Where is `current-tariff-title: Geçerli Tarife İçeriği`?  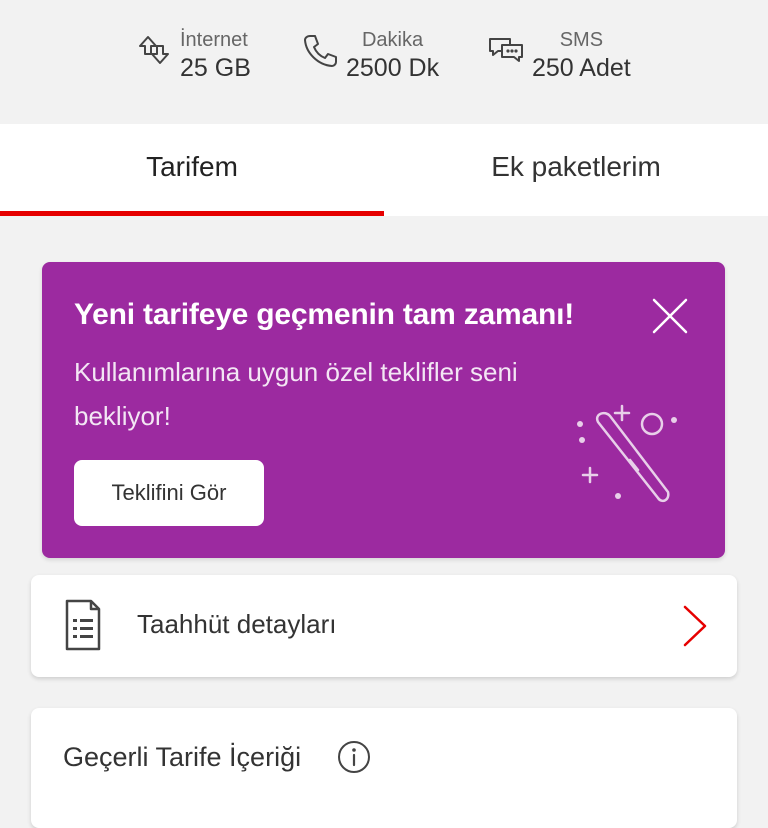
current-tariff-title: Geçerli Tarife İçeriği is located at coordinates (182, 757).